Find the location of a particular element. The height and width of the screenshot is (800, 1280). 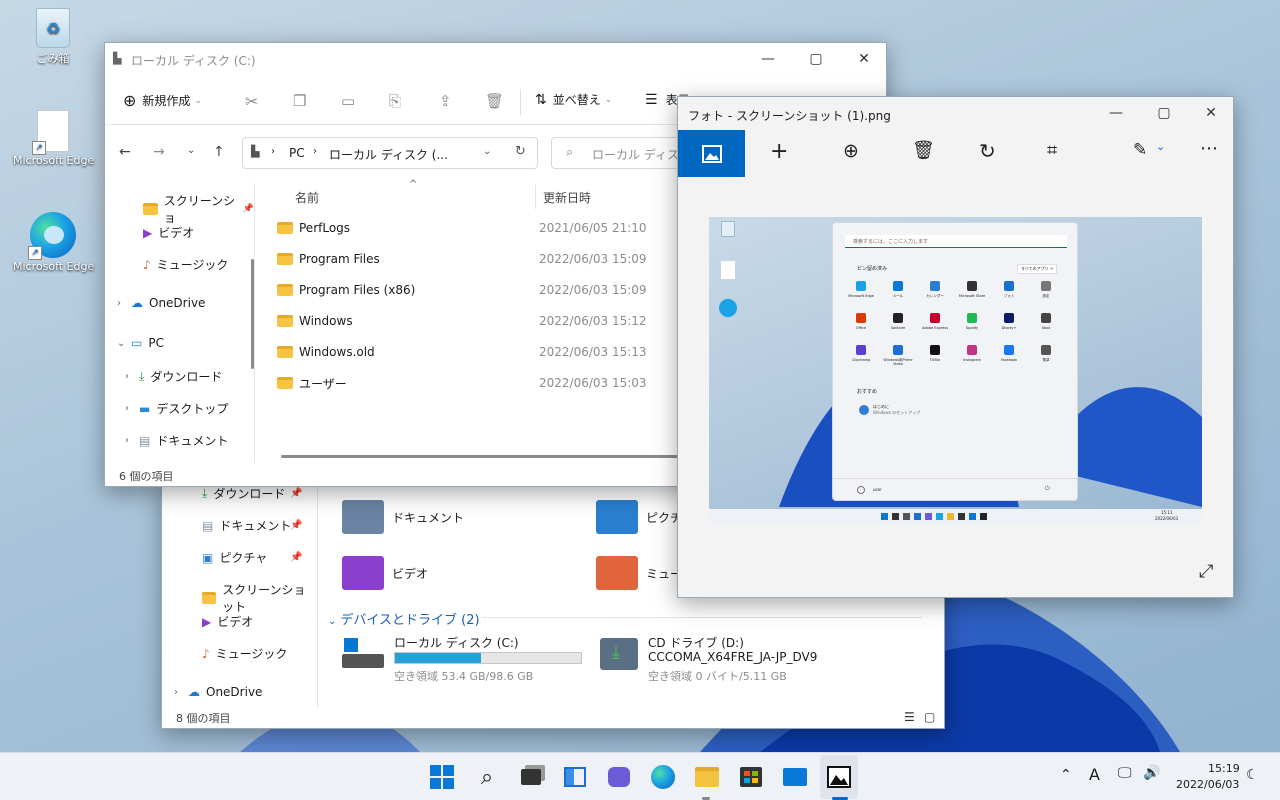

search-icon: ⌕ is located at coordinates (487, 777).